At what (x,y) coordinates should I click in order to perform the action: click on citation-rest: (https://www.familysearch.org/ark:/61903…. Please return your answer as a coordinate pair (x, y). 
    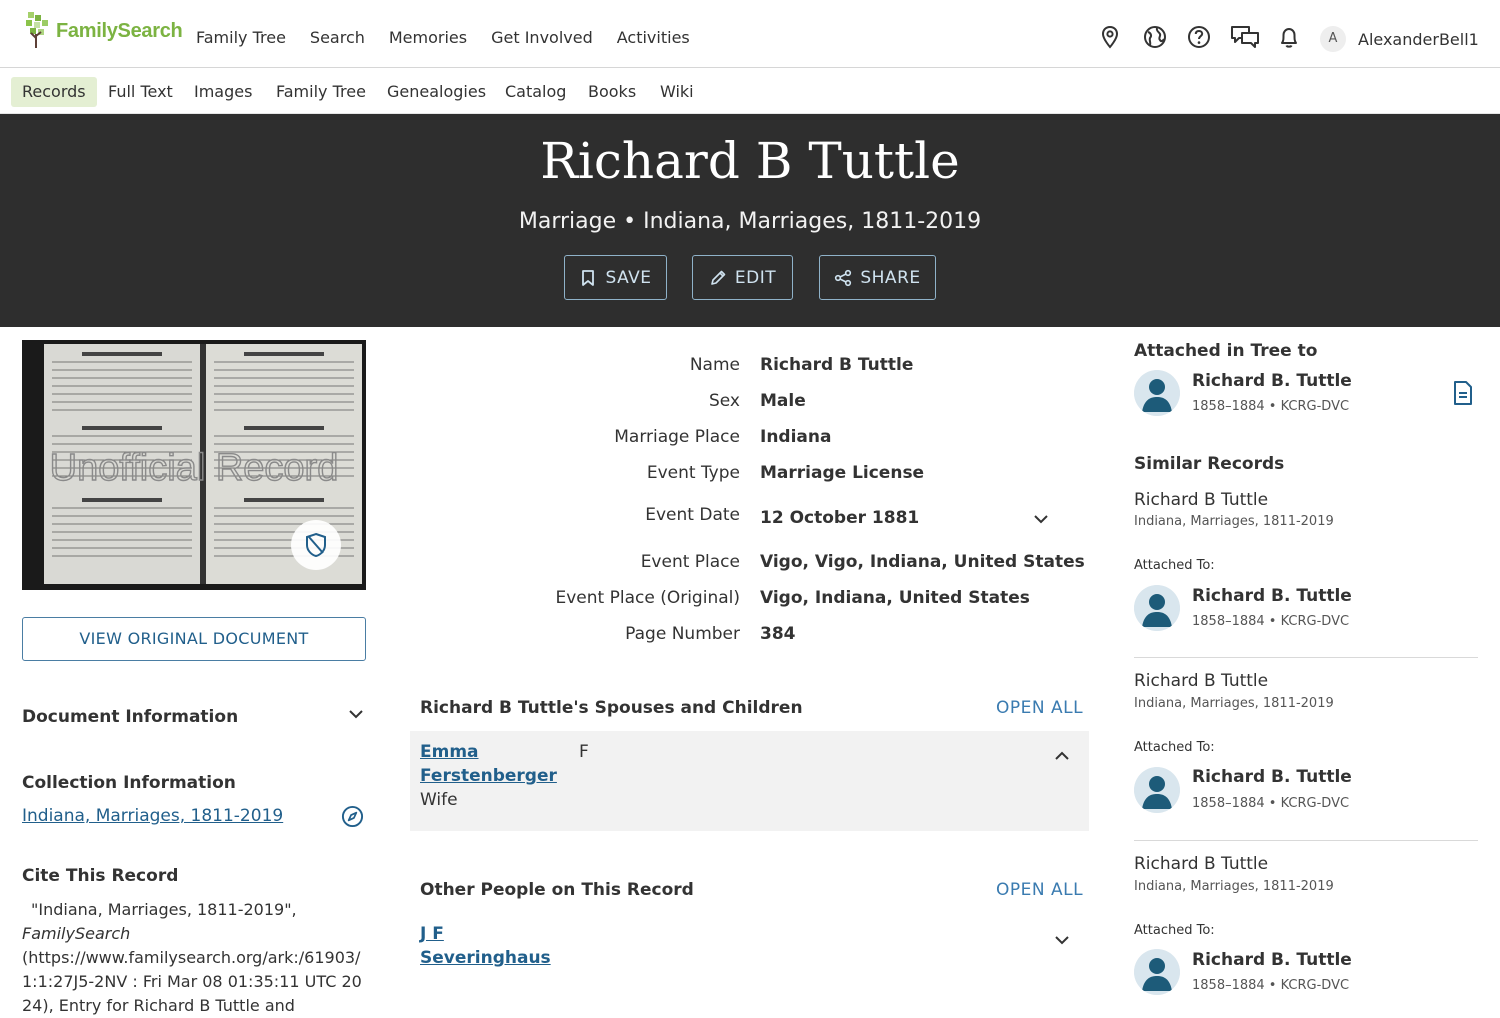
    Looking at the image, I should click on (192, 981).